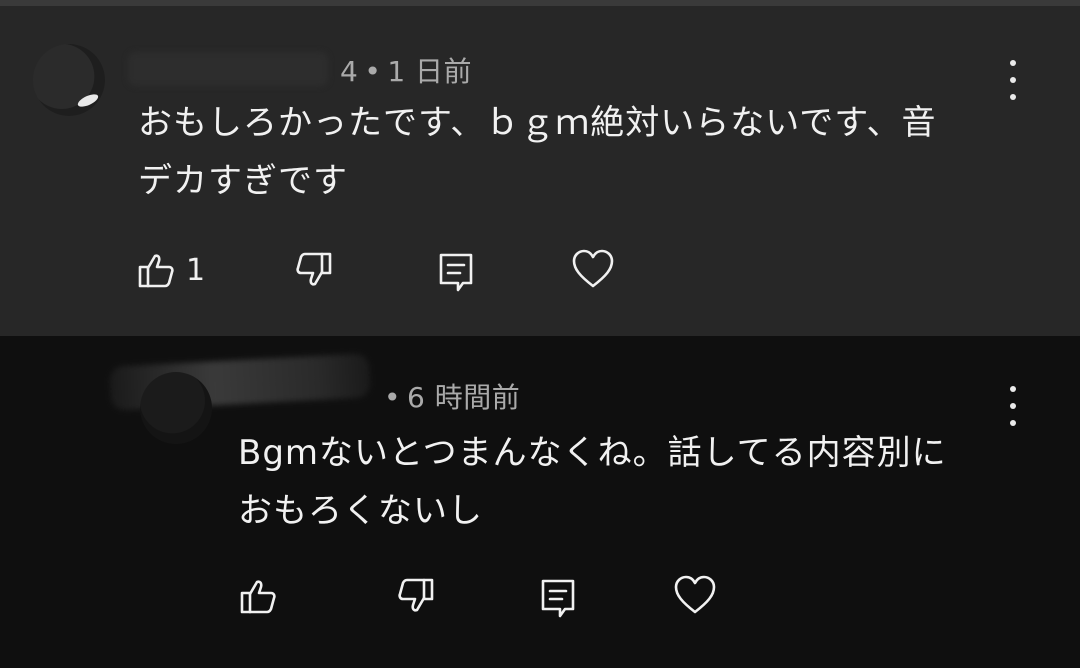 This screenshot has width=1080, height=668. I want to click on like-button: 1, so click(170, 270).